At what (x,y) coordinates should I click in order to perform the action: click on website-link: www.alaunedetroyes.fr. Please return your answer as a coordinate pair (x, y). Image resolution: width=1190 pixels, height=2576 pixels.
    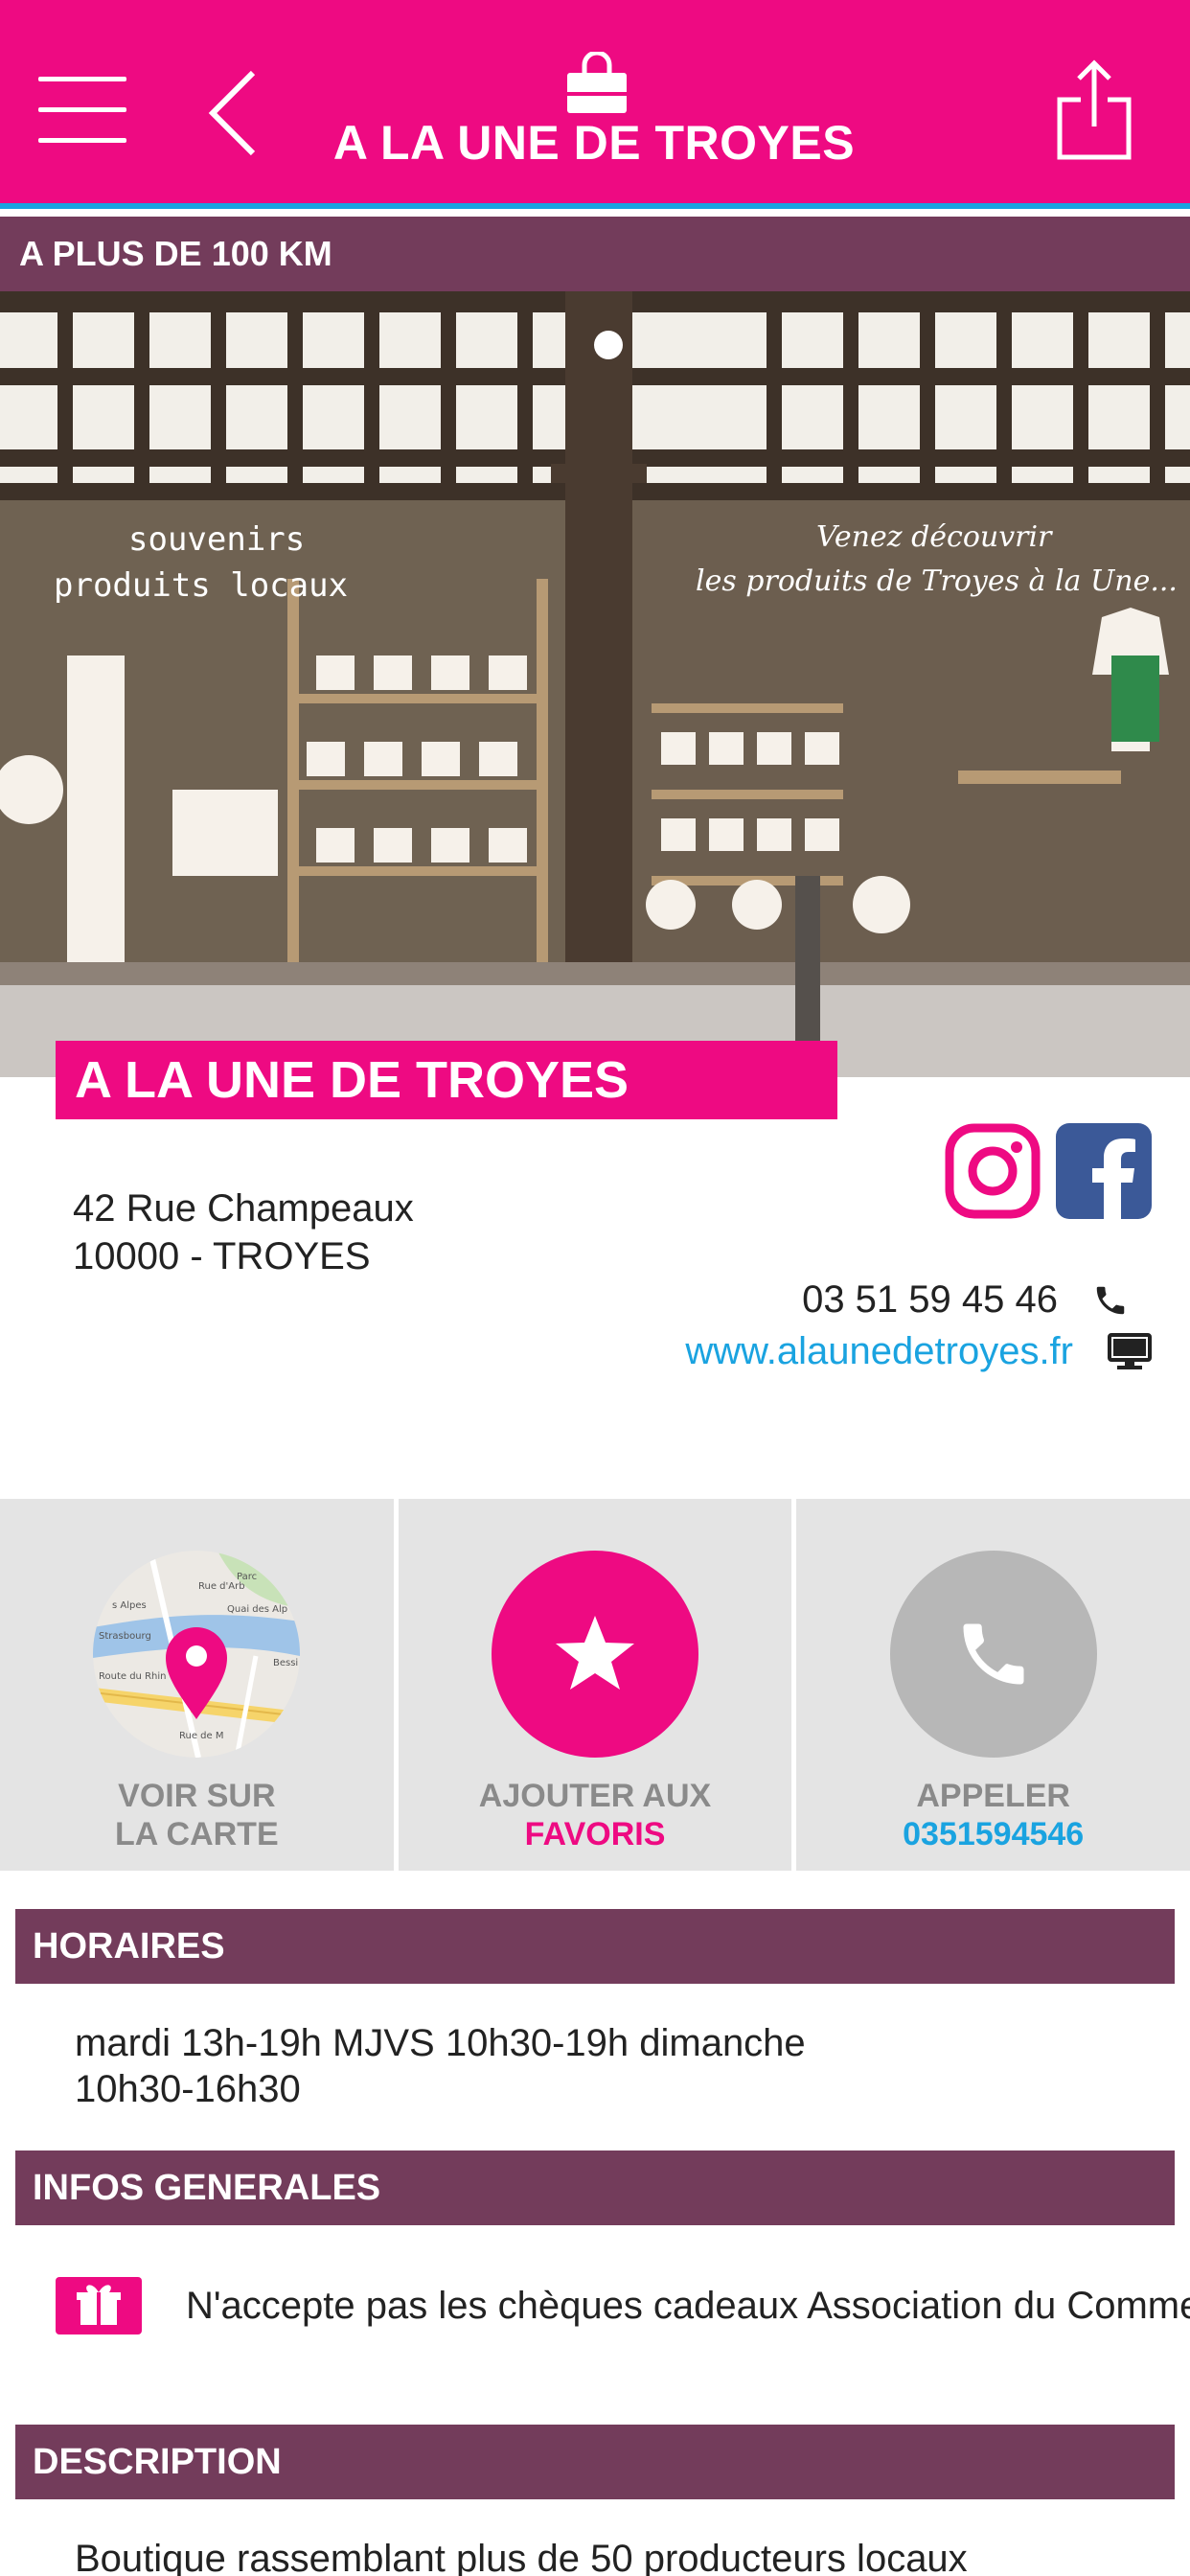
    Looking at the image, I should click on (879, 1351).